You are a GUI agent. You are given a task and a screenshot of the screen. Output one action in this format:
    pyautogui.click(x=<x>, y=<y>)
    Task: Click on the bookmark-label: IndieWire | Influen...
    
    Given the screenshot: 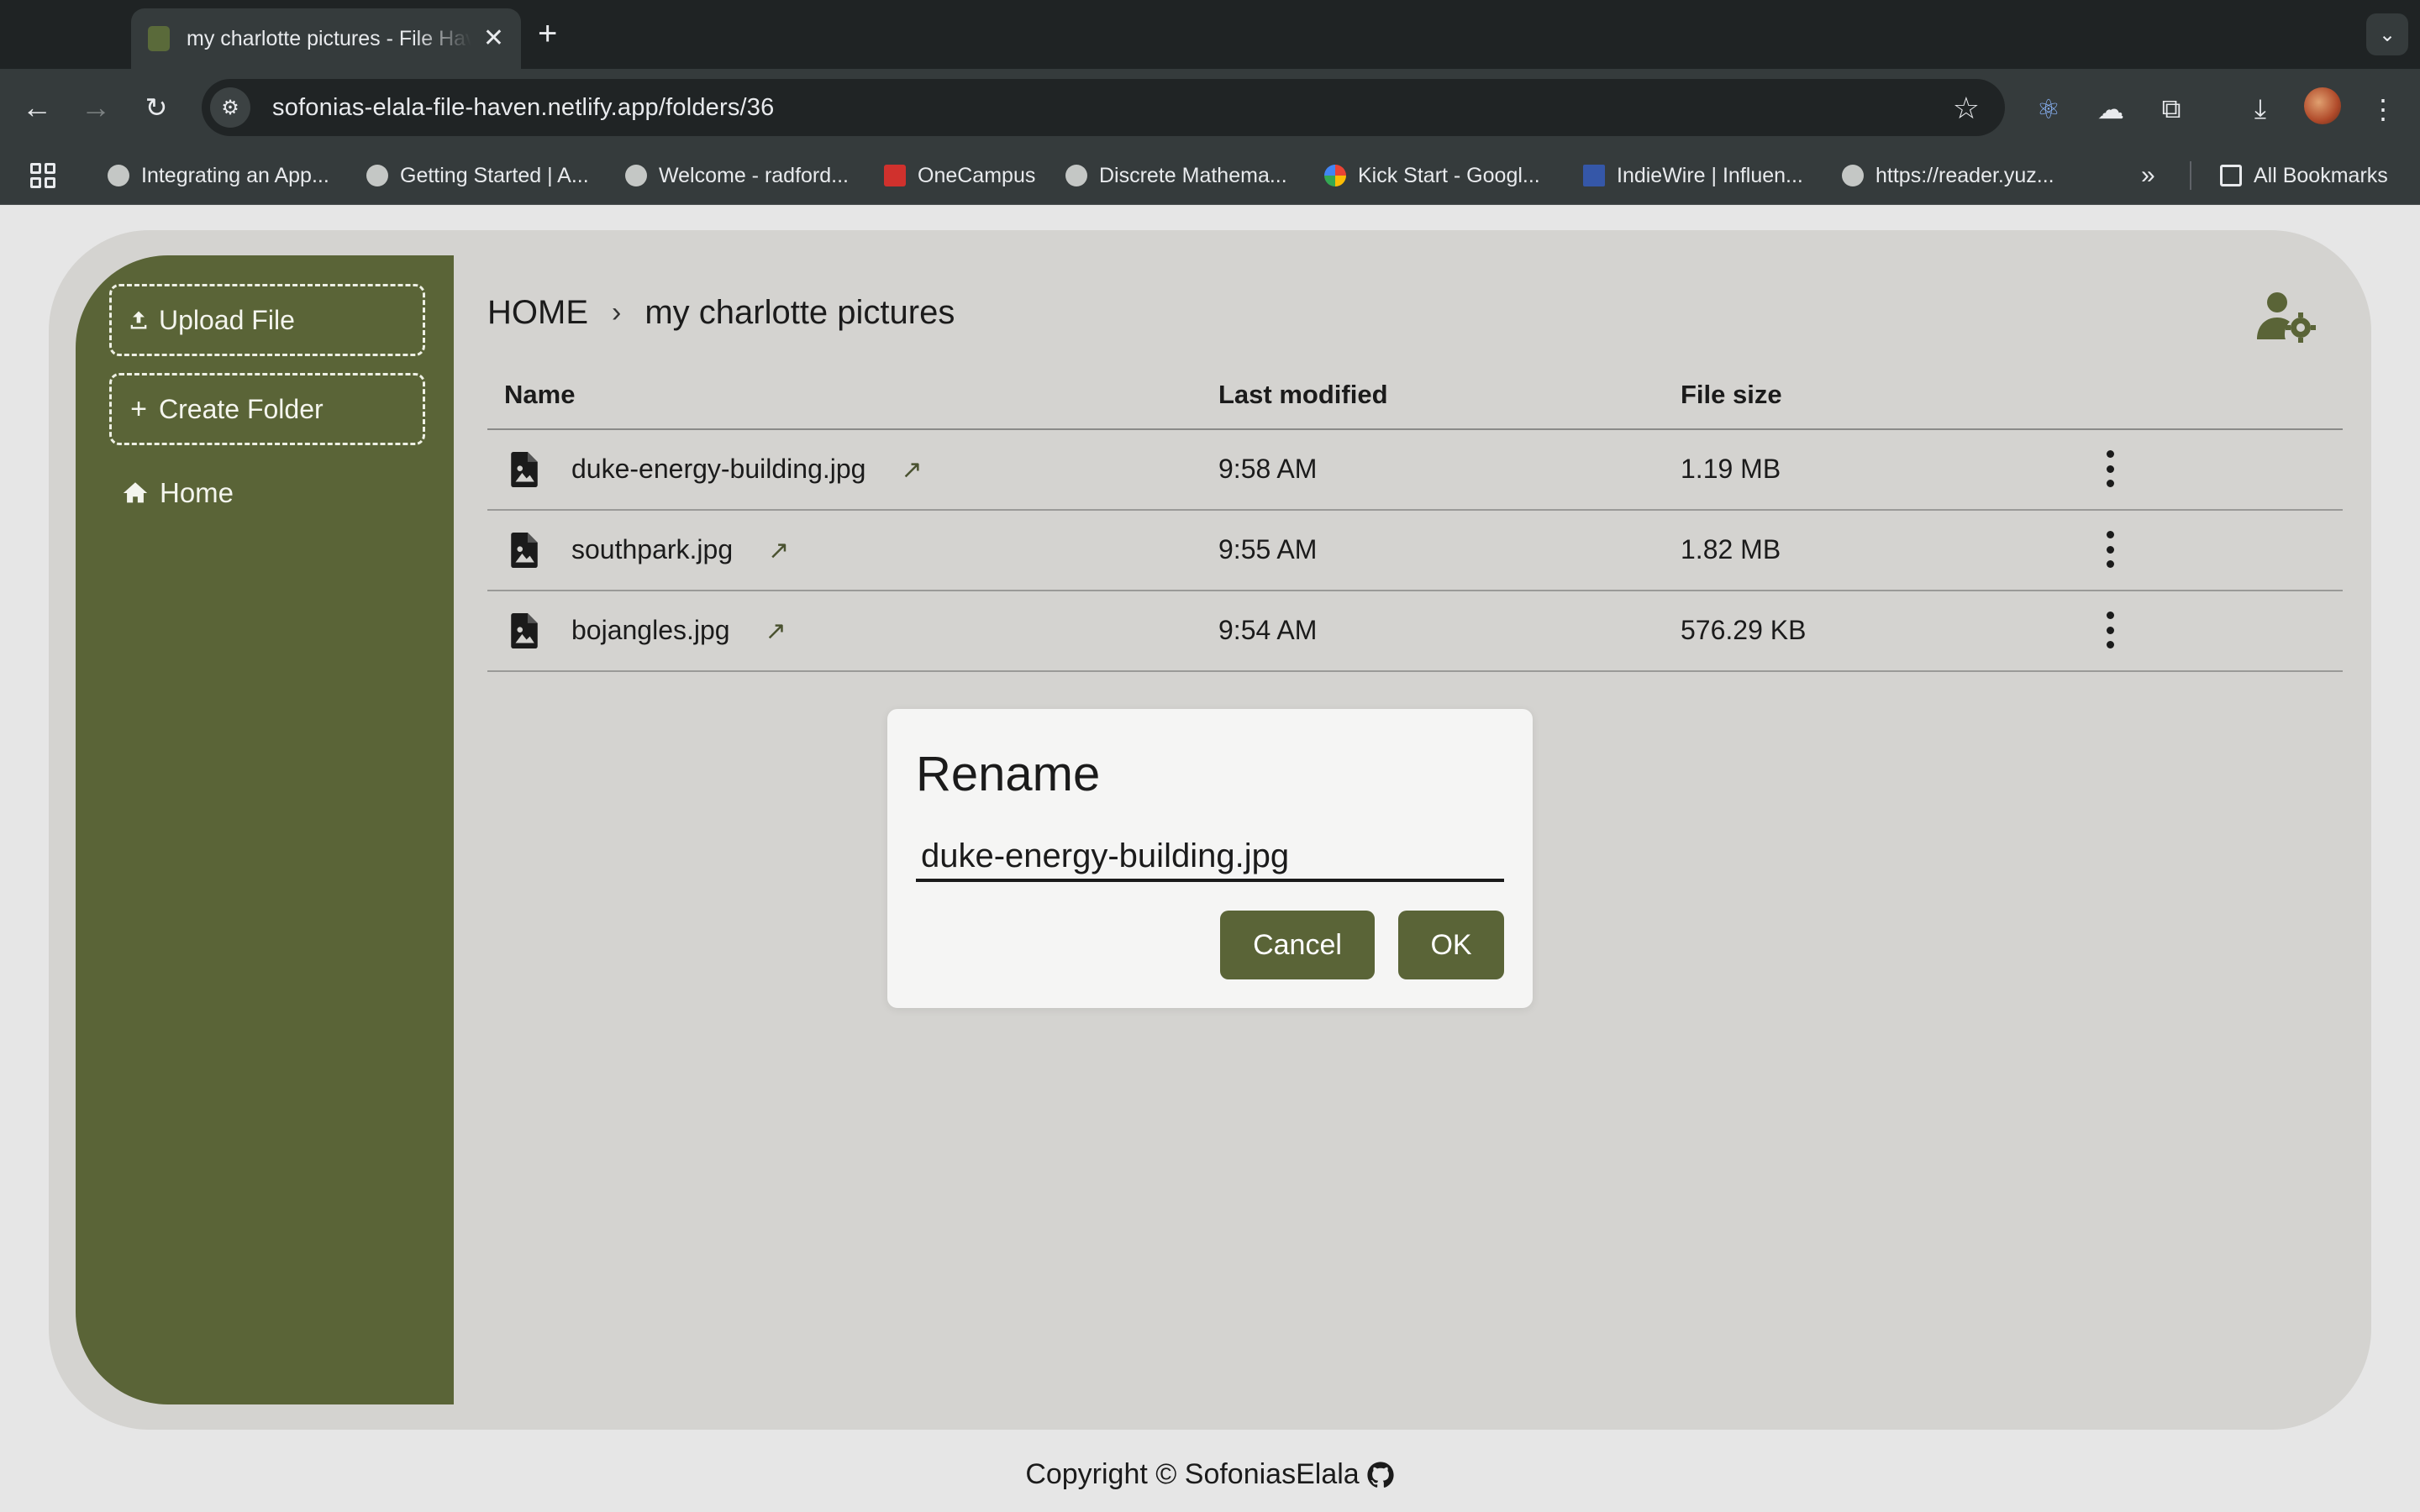 What is the action you would take?
    pyautogui.click(x=1710, y=175)
    